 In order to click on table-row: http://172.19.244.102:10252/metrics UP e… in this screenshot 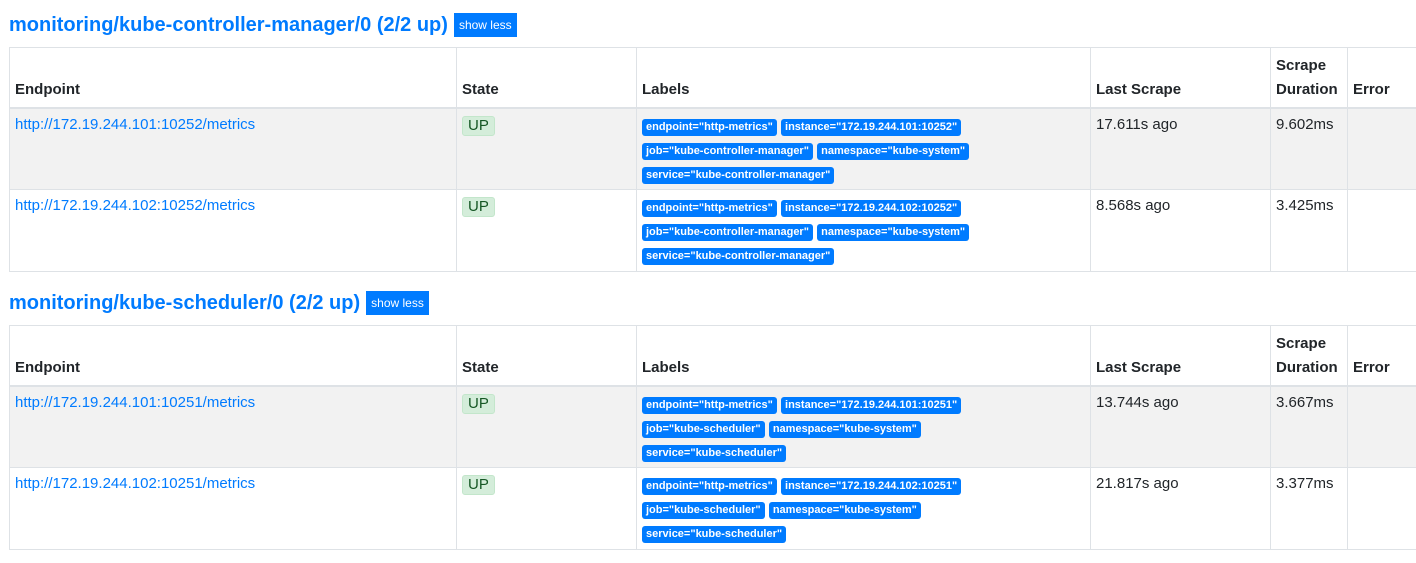, I will do `click(712, 230)`.